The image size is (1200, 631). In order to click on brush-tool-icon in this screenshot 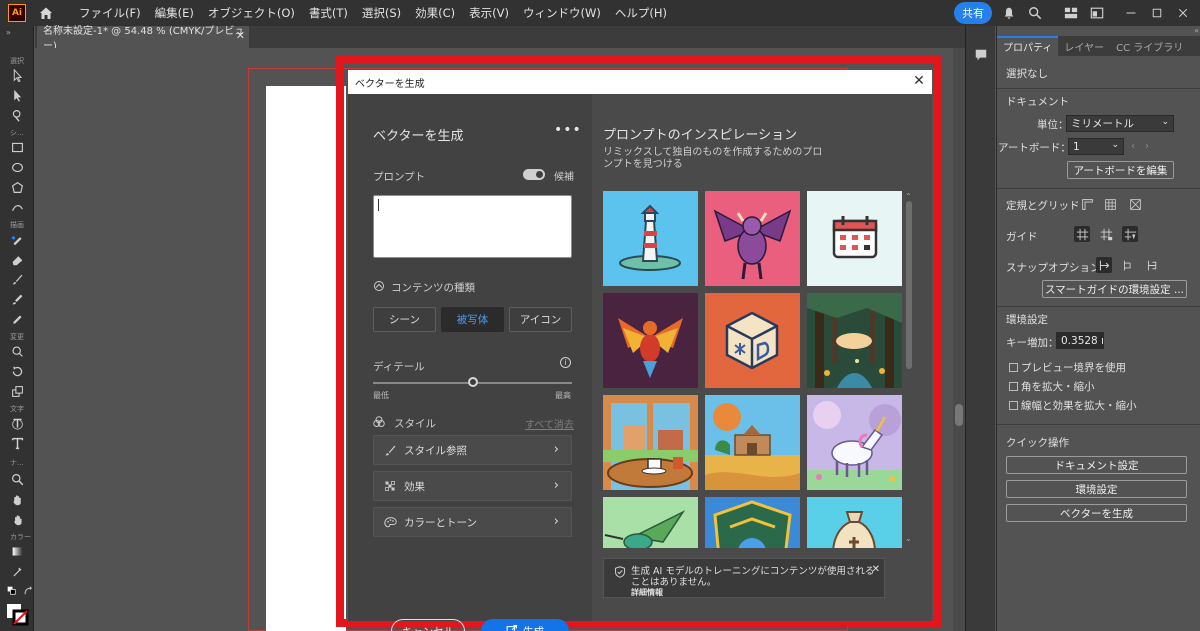, I will do `click(17, 279)`.